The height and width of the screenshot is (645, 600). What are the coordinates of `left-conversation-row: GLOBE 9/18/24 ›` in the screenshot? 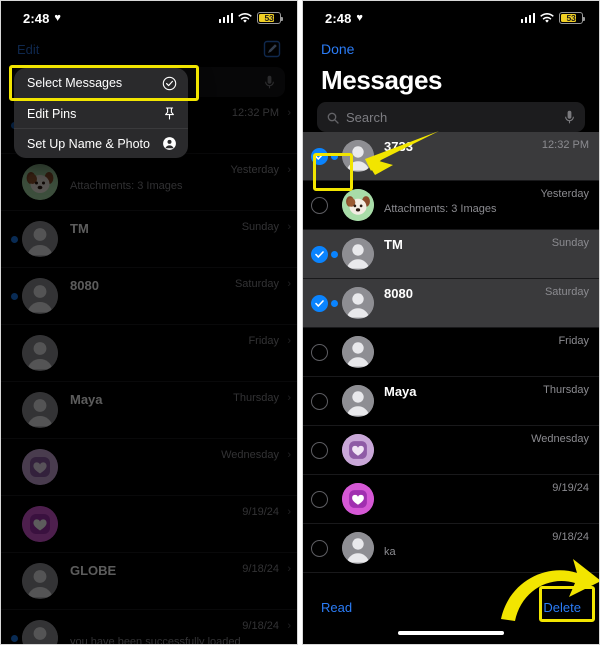 It's located at (149, 581).